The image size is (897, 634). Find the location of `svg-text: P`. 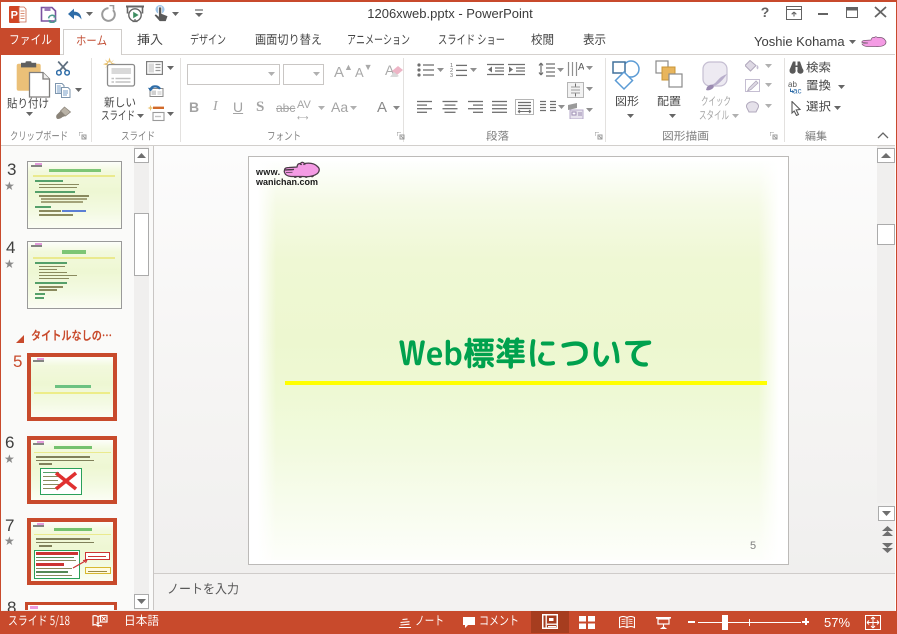

svg-text: P is located at coordinates (14, 16).